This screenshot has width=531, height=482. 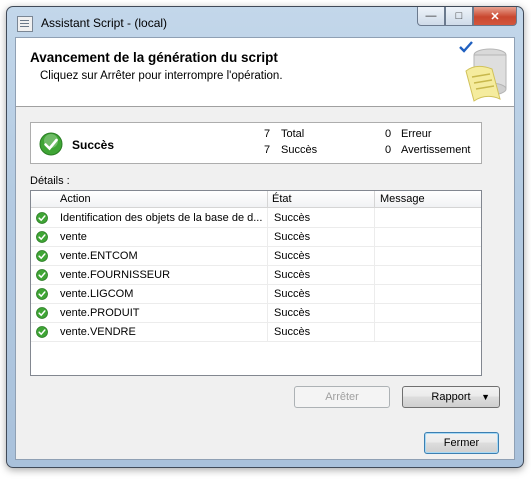 I want to click on report-button: Rapport ▼, so click(x=451, y=397).